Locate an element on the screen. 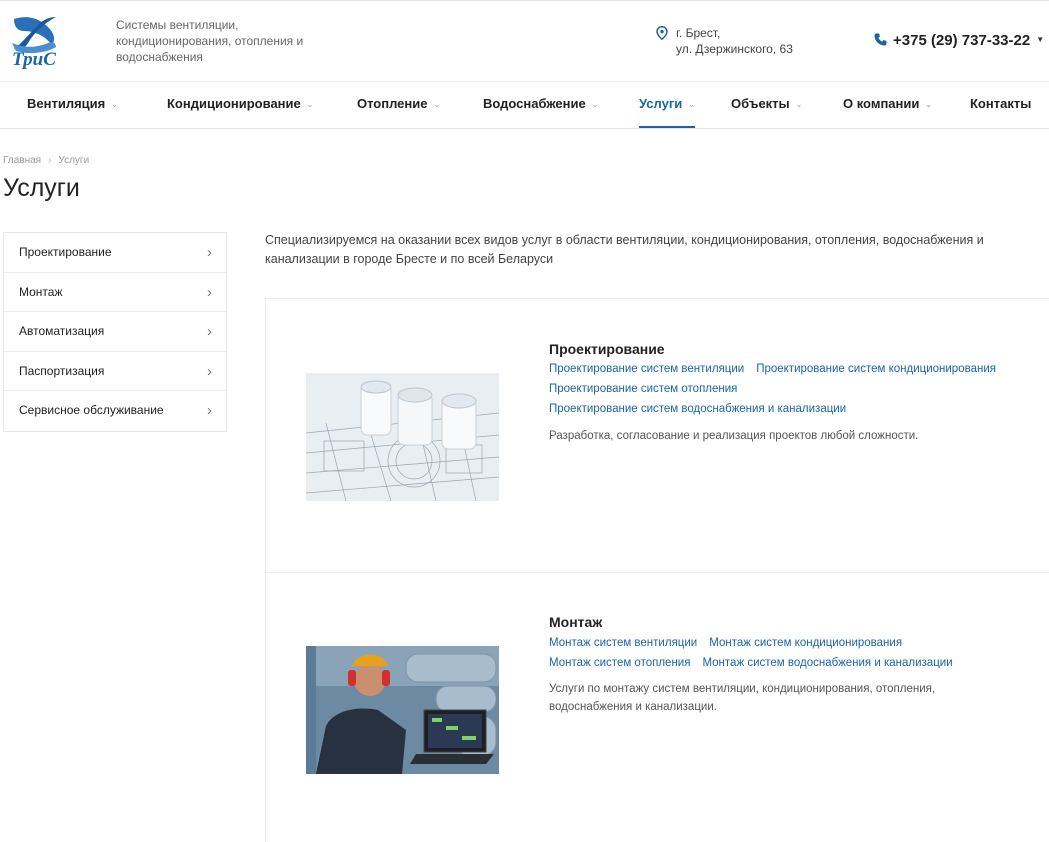  address-city: г. Брест, is located at coordinates (698, 33).